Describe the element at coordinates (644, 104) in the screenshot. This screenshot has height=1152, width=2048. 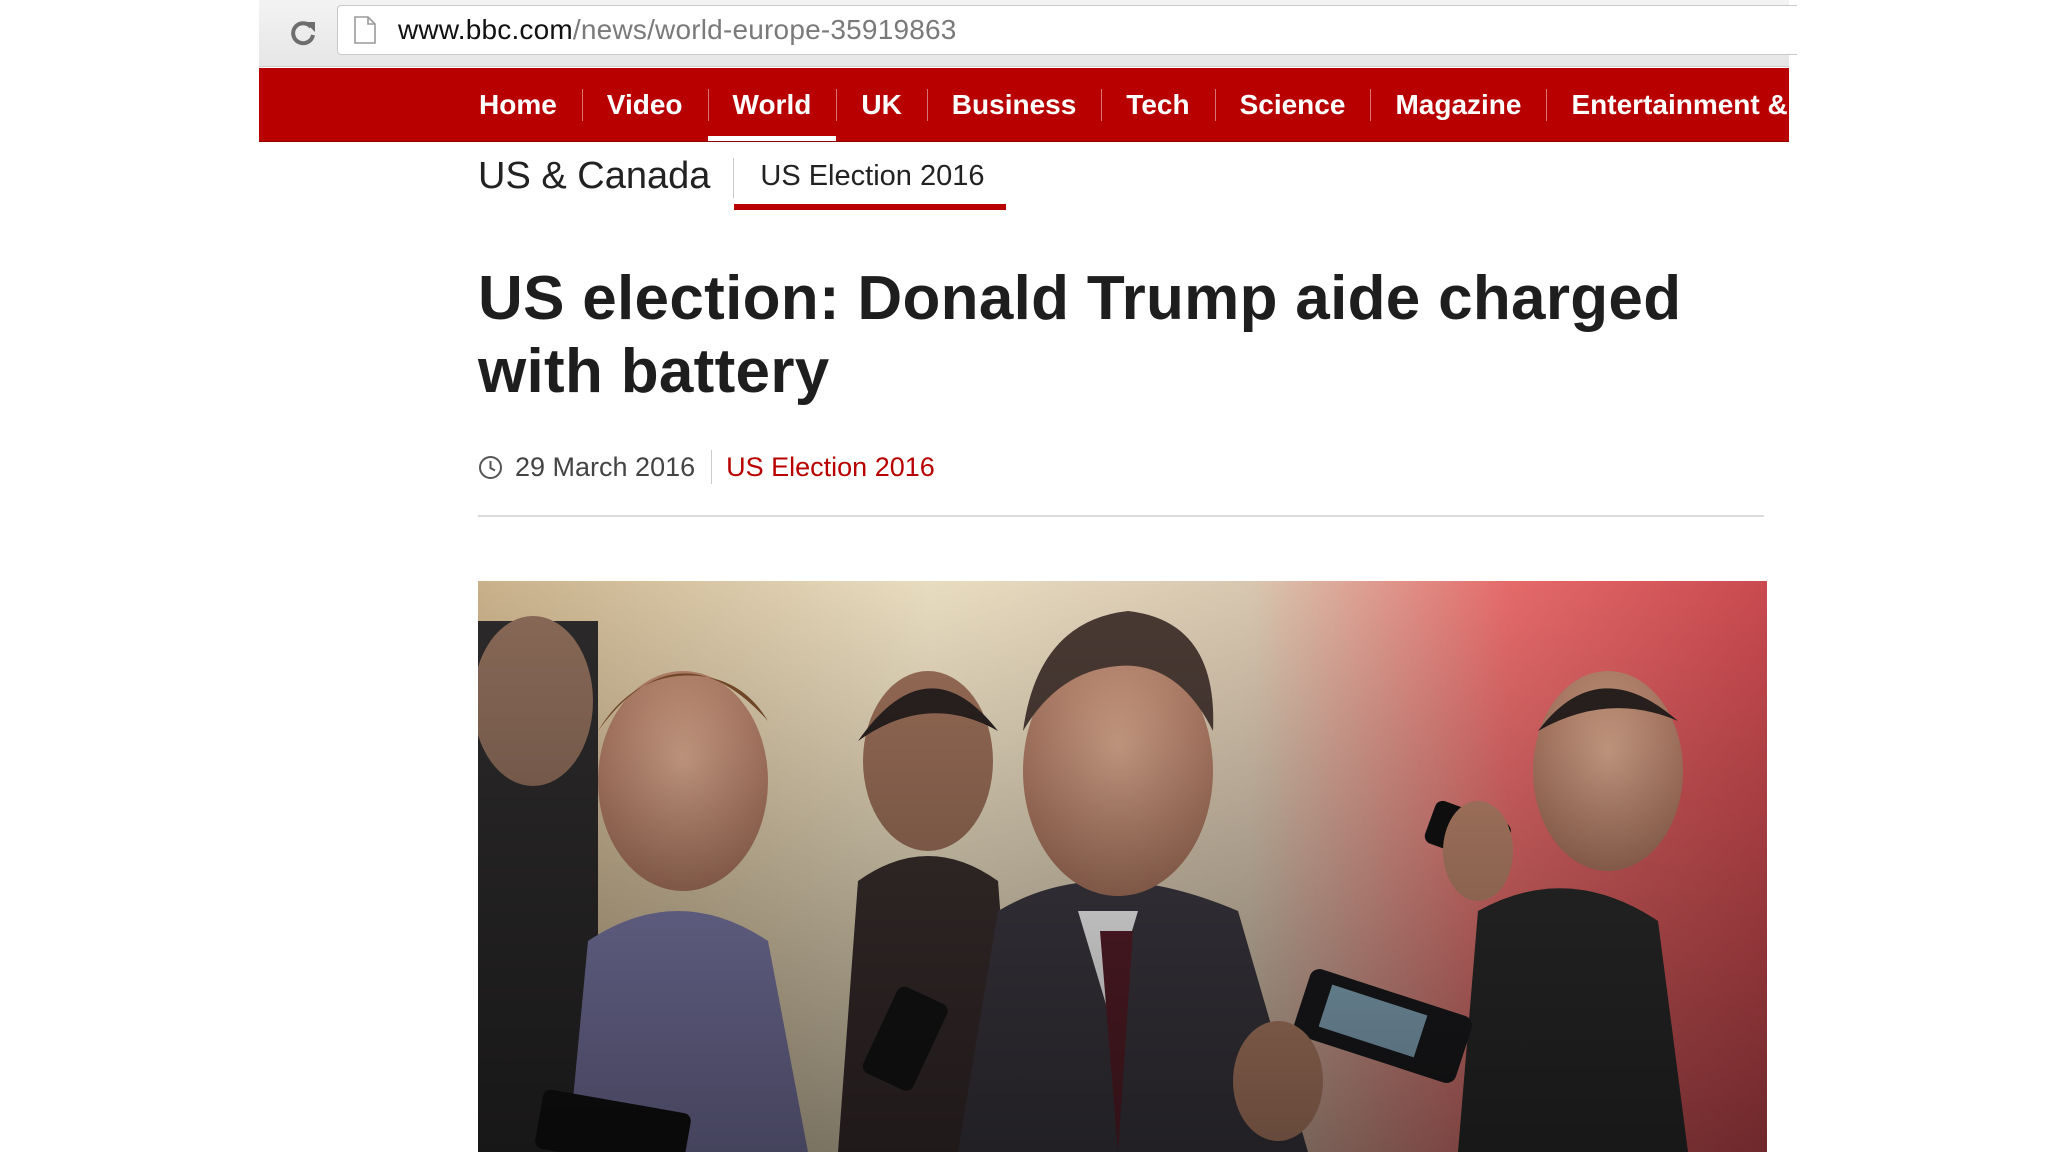
I see `nav-item-video: Video` at that location.